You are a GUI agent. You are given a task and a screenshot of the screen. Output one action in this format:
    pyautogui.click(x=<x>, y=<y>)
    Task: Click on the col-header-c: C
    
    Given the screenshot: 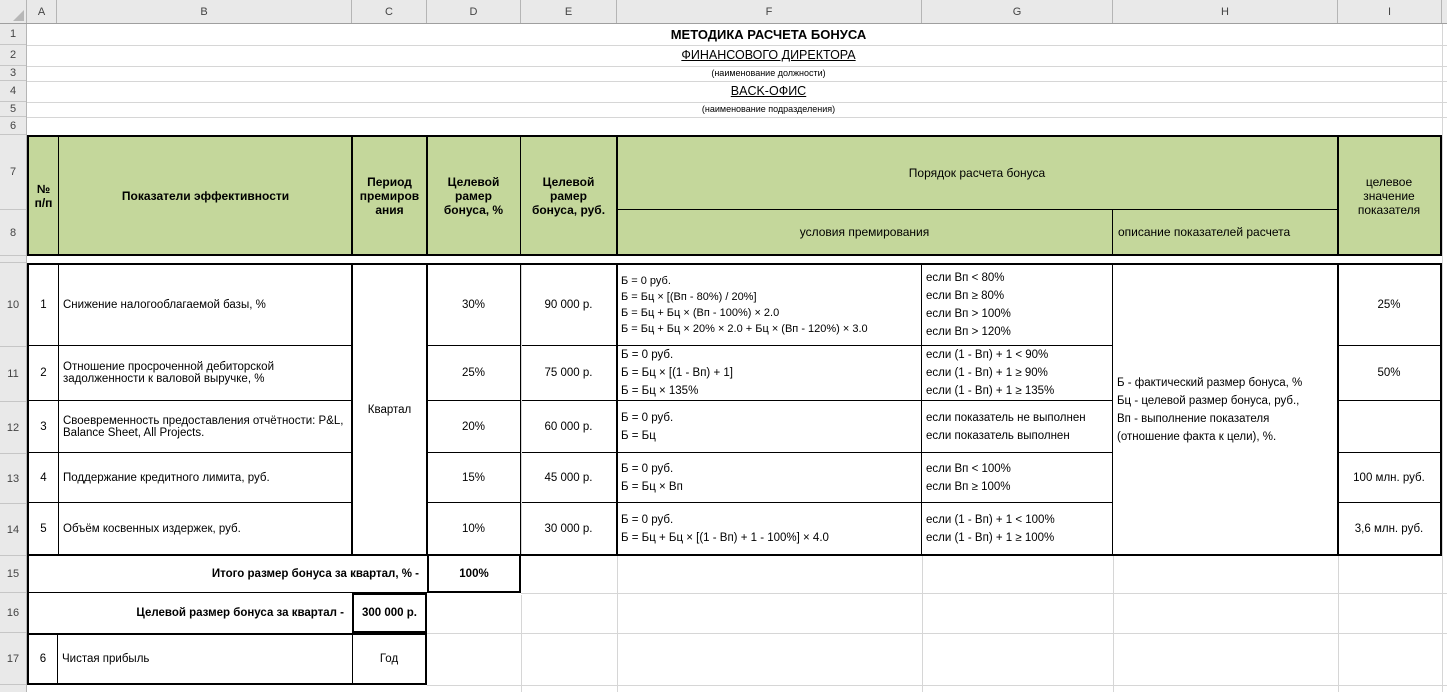 What is the action you would take?
    pyautogui.click(x=389, y=11)
    